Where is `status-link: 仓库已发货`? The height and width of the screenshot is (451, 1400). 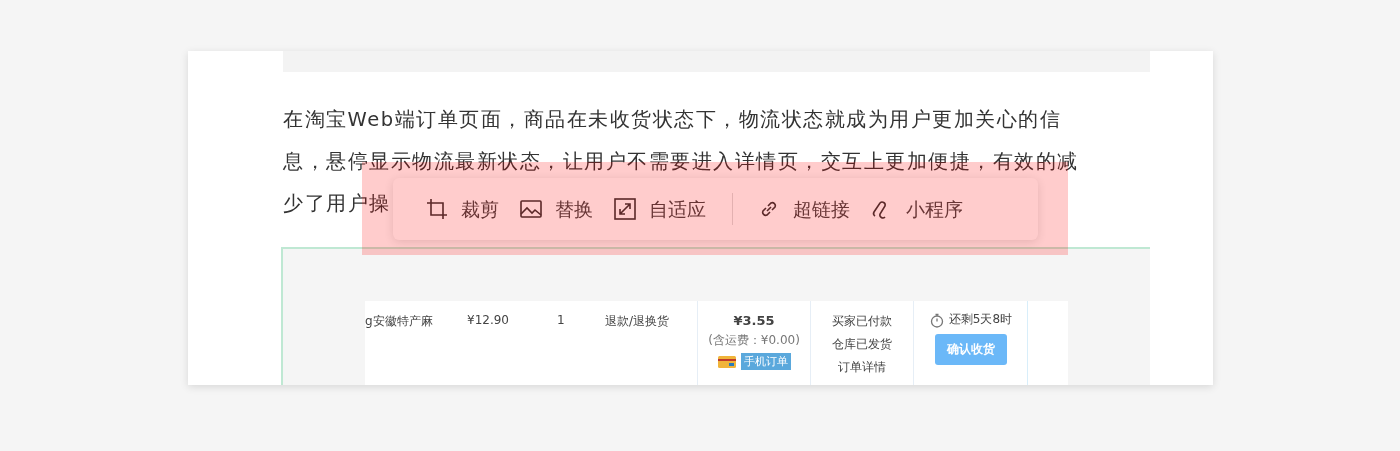
status-link: 仓库已发货 is located at coordinates (862, 344).